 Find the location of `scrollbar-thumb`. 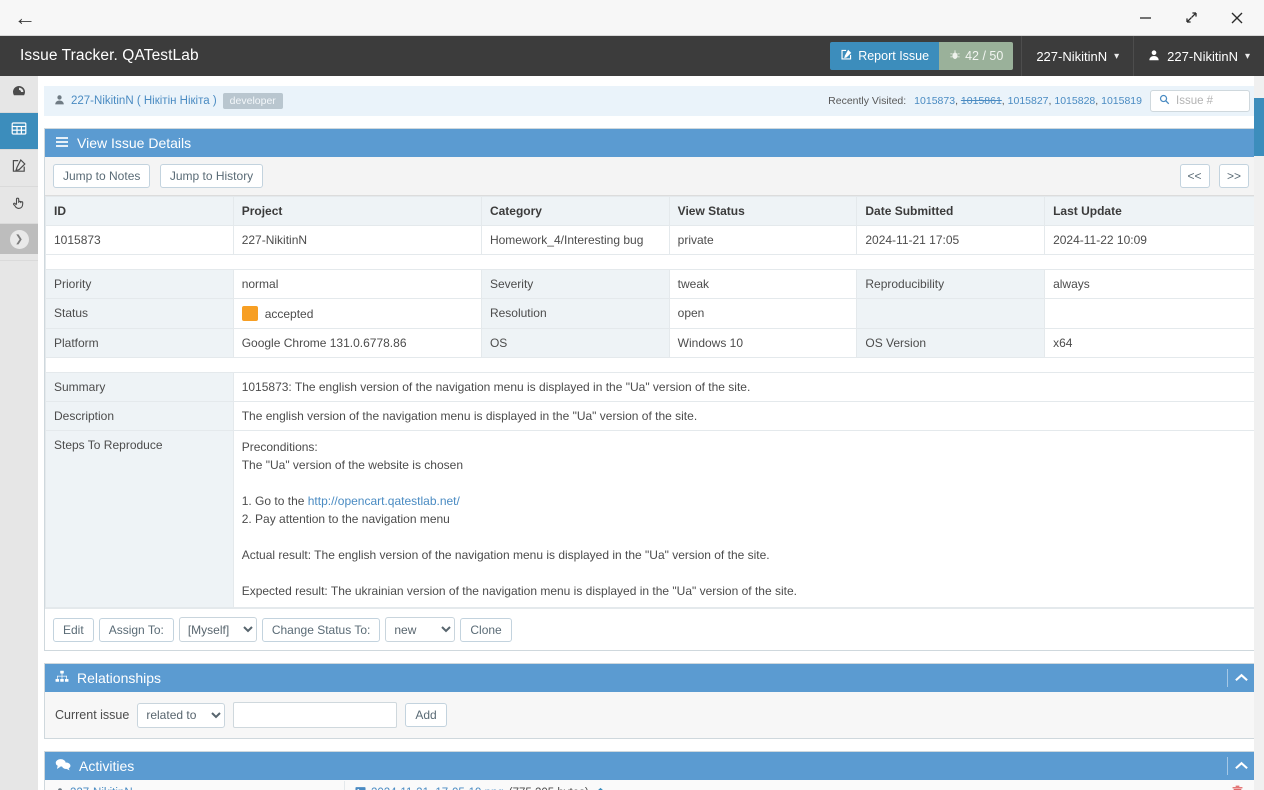

scrollbar-thumb is located at coordinates (1259, 127).